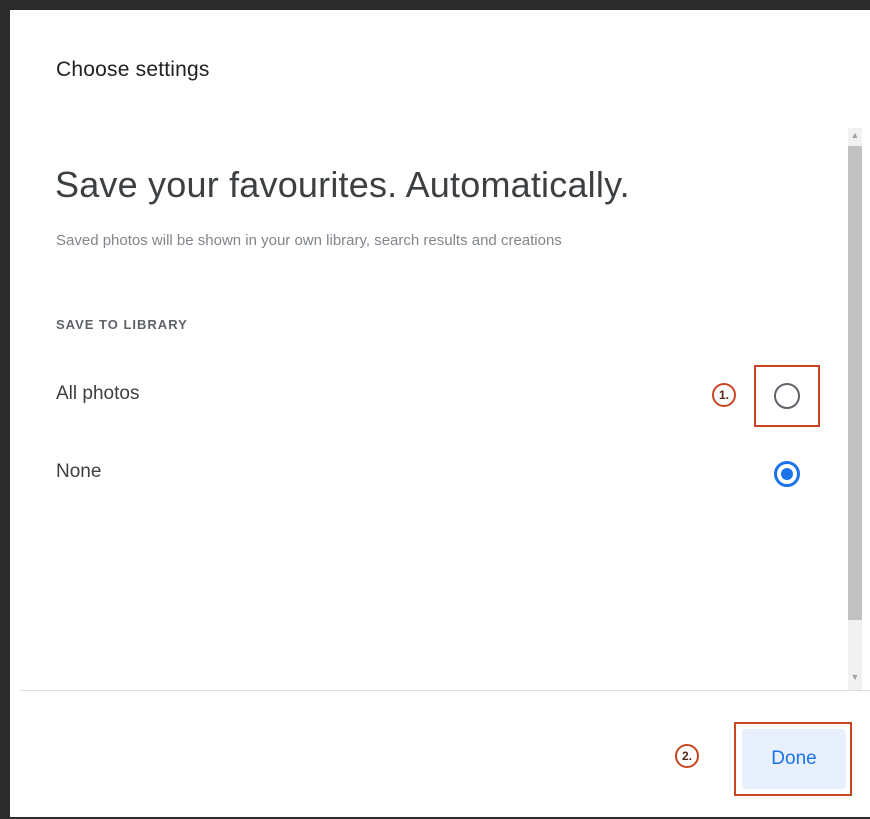 This screenshot has height=819, width=870. What do you see at coordinates (787, 396) in the screenshot?
I see `step1-highlight-box` at bounding box center [787, 396].